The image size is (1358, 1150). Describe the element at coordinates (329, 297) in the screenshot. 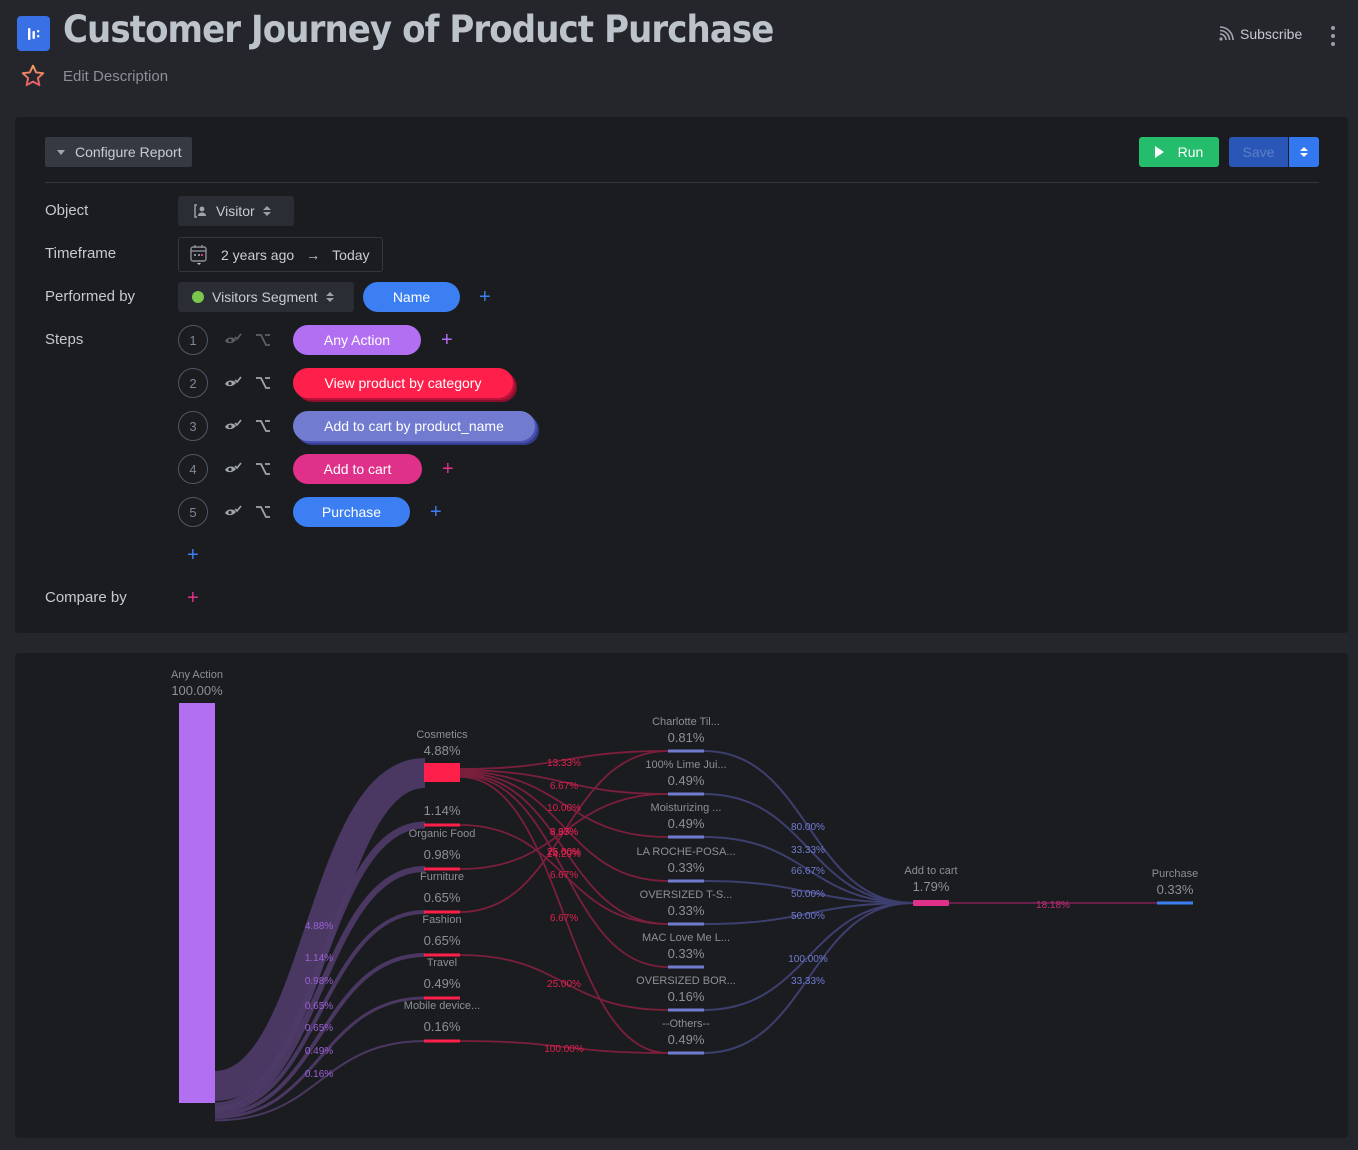

I see `sort-icon` at that location.